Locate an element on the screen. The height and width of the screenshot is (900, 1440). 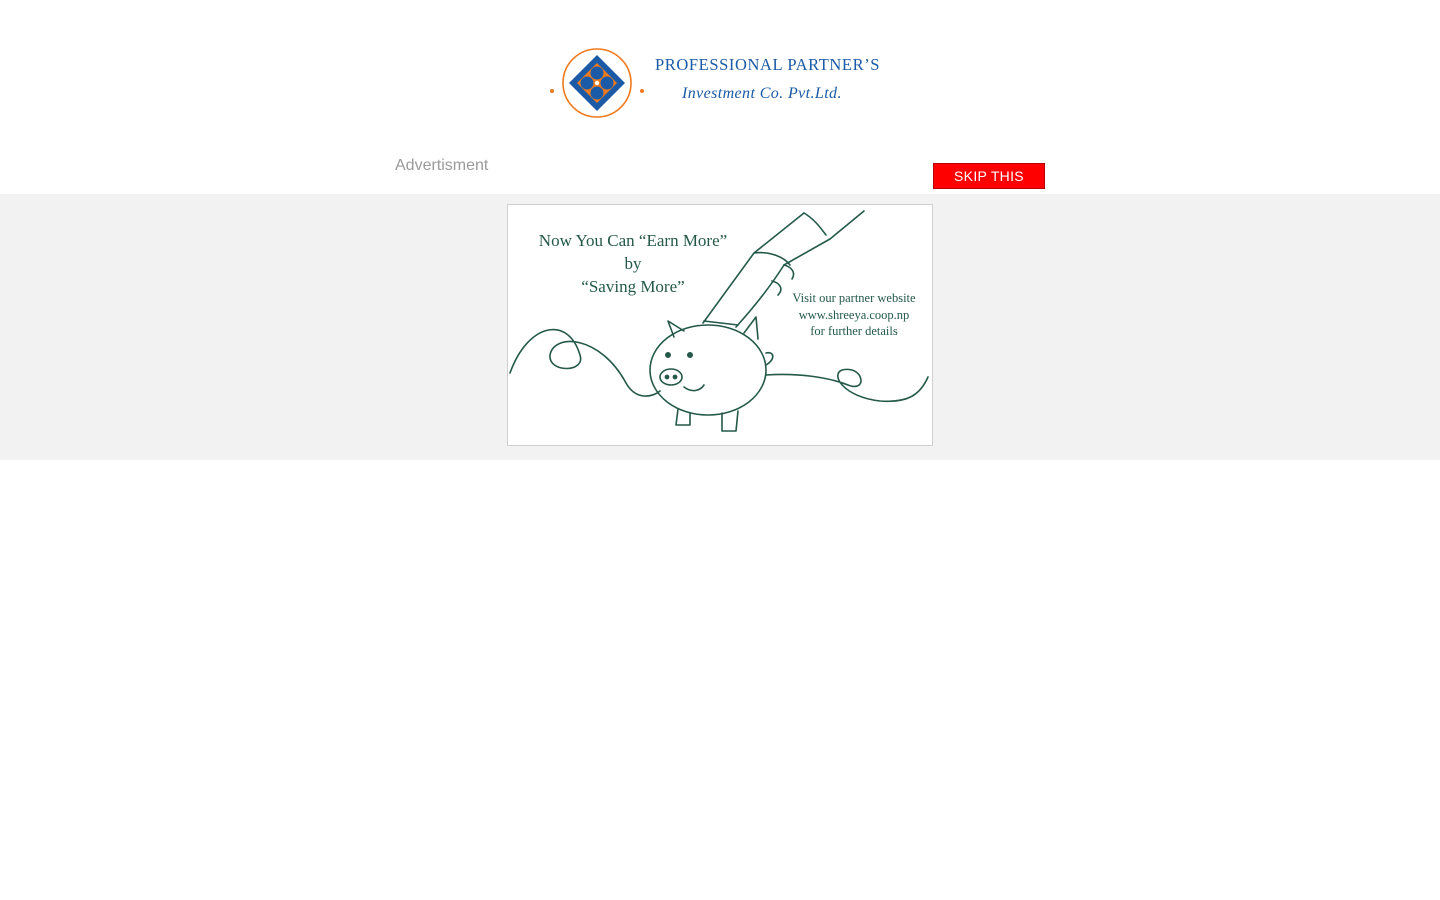
brand-subtitle: Investment Co. Pvt.Ltd. is located at coordinates (762, 93).